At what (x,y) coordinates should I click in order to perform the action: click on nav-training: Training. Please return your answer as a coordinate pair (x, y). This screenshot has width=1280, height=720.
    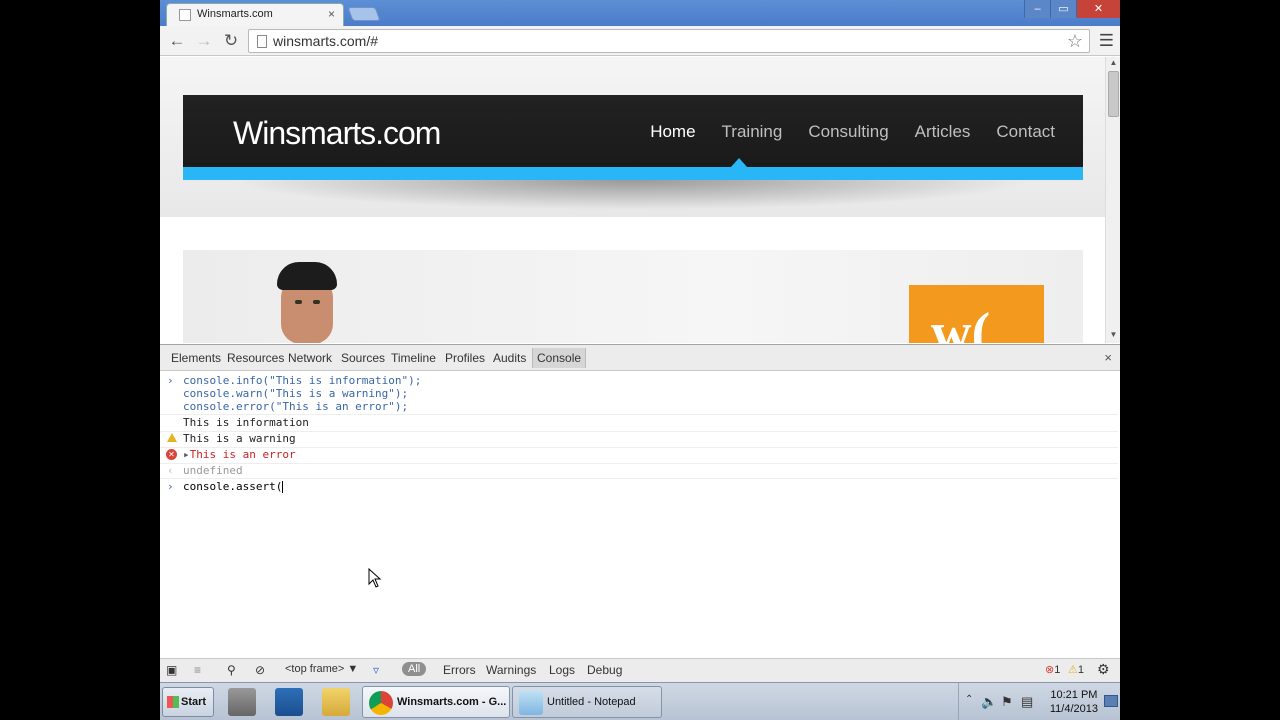
    Looking at the image, I should click on (752, 132).